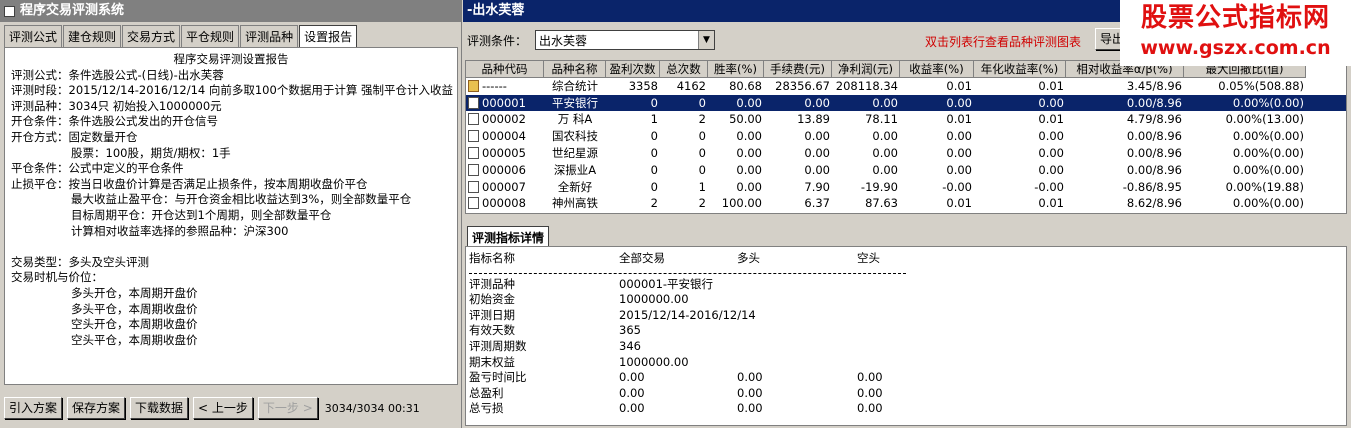  I want to click on report-line: 计算相对收益率选择的参照品种：沪深300, so click(180, 230).